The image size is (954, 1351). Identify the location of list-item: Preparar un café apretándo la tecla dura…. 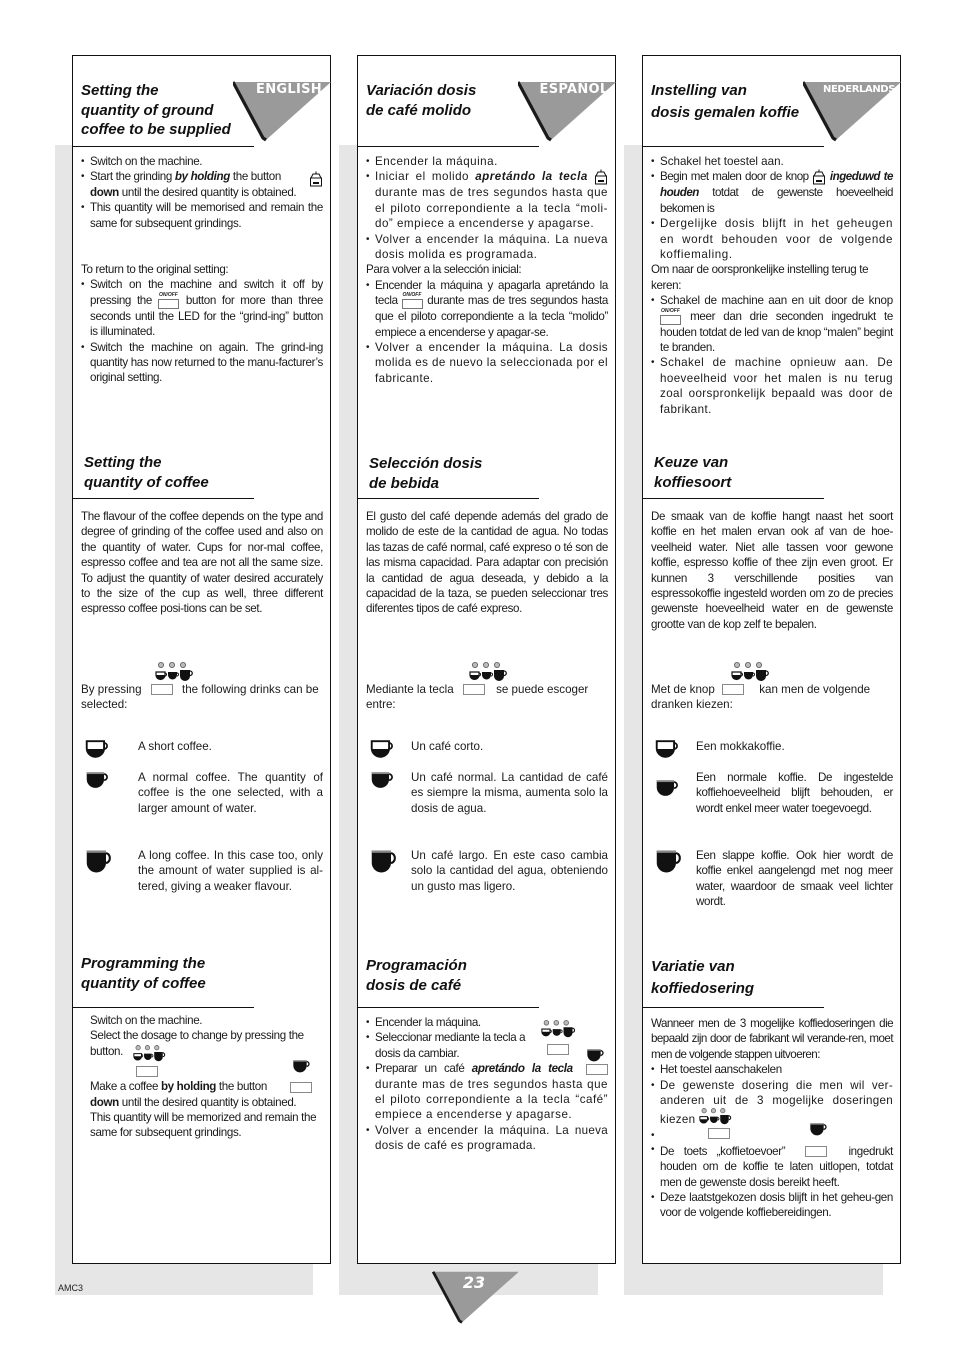
(487, 1092).